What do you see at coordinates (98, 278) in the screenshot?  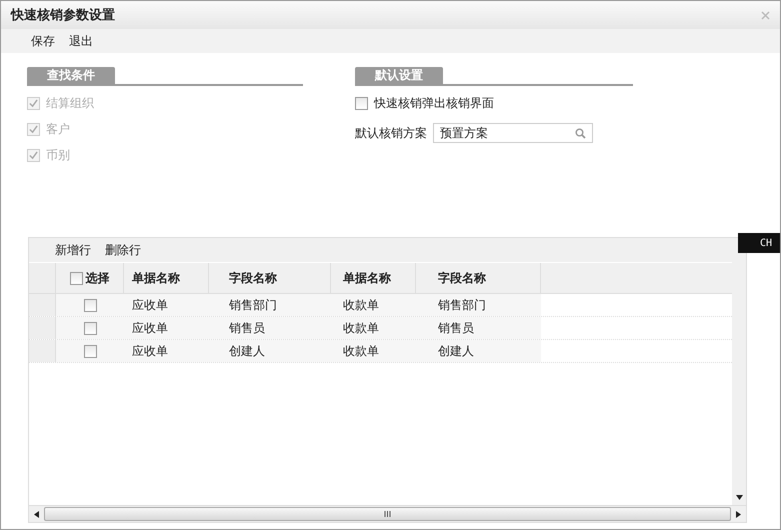 I see `column-header: 选择` at bounding box center [98, 278].